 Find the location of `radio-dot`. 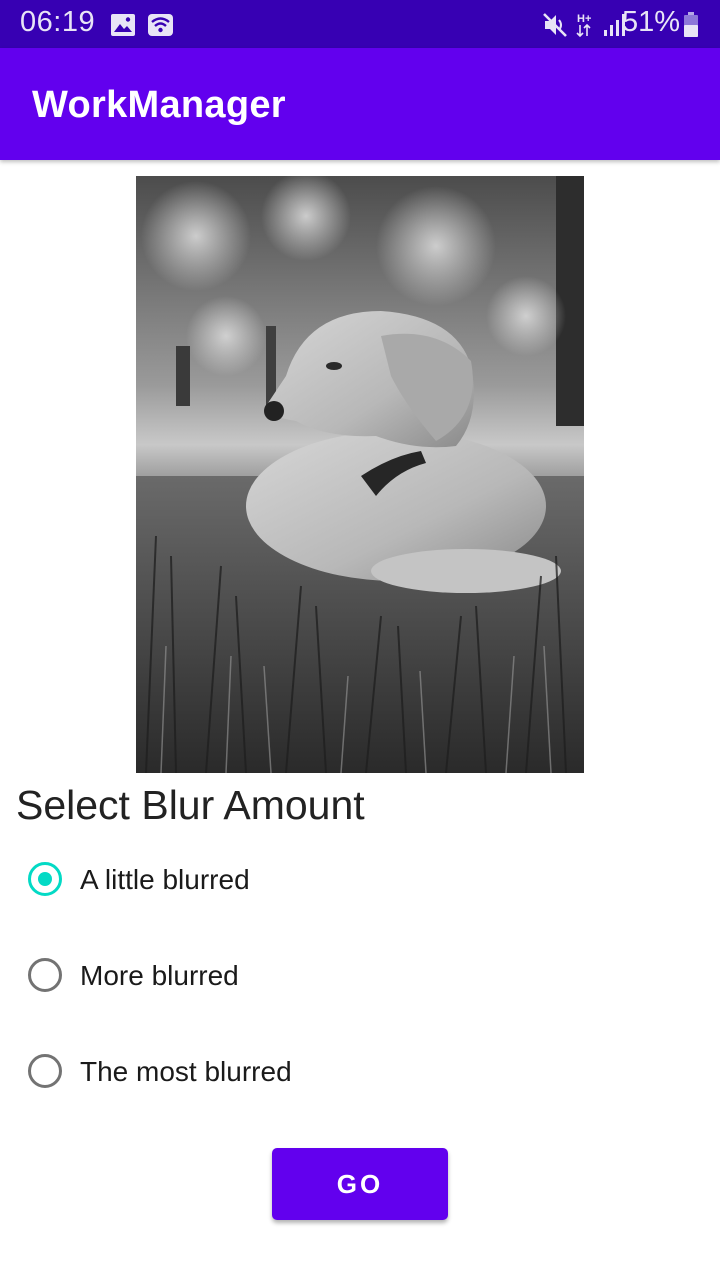

radio-dot is located at coordinates (45, 879).